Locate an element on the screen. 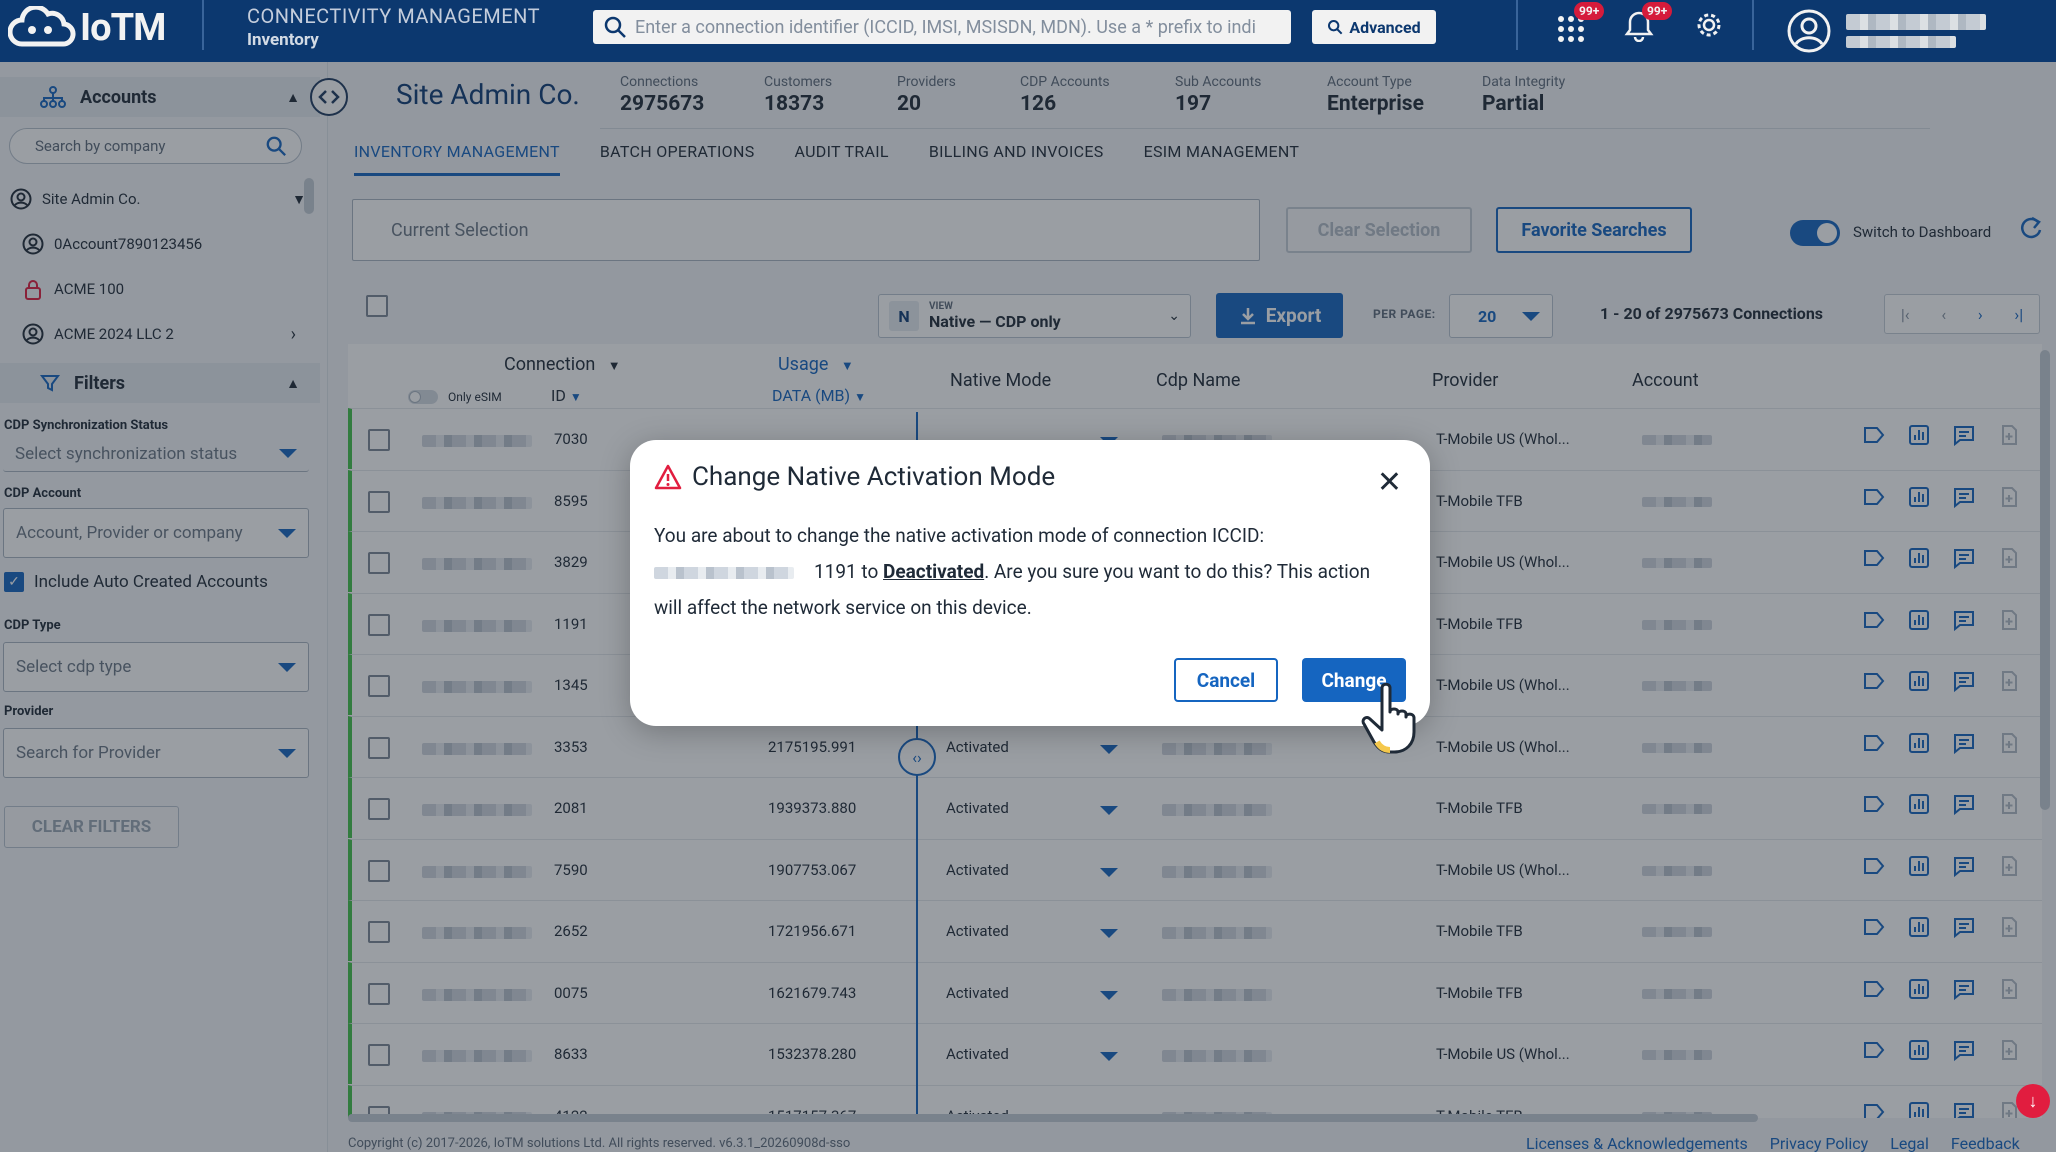  dialog-title: Change Native Activation Mode is located at coordinates (854, 477).